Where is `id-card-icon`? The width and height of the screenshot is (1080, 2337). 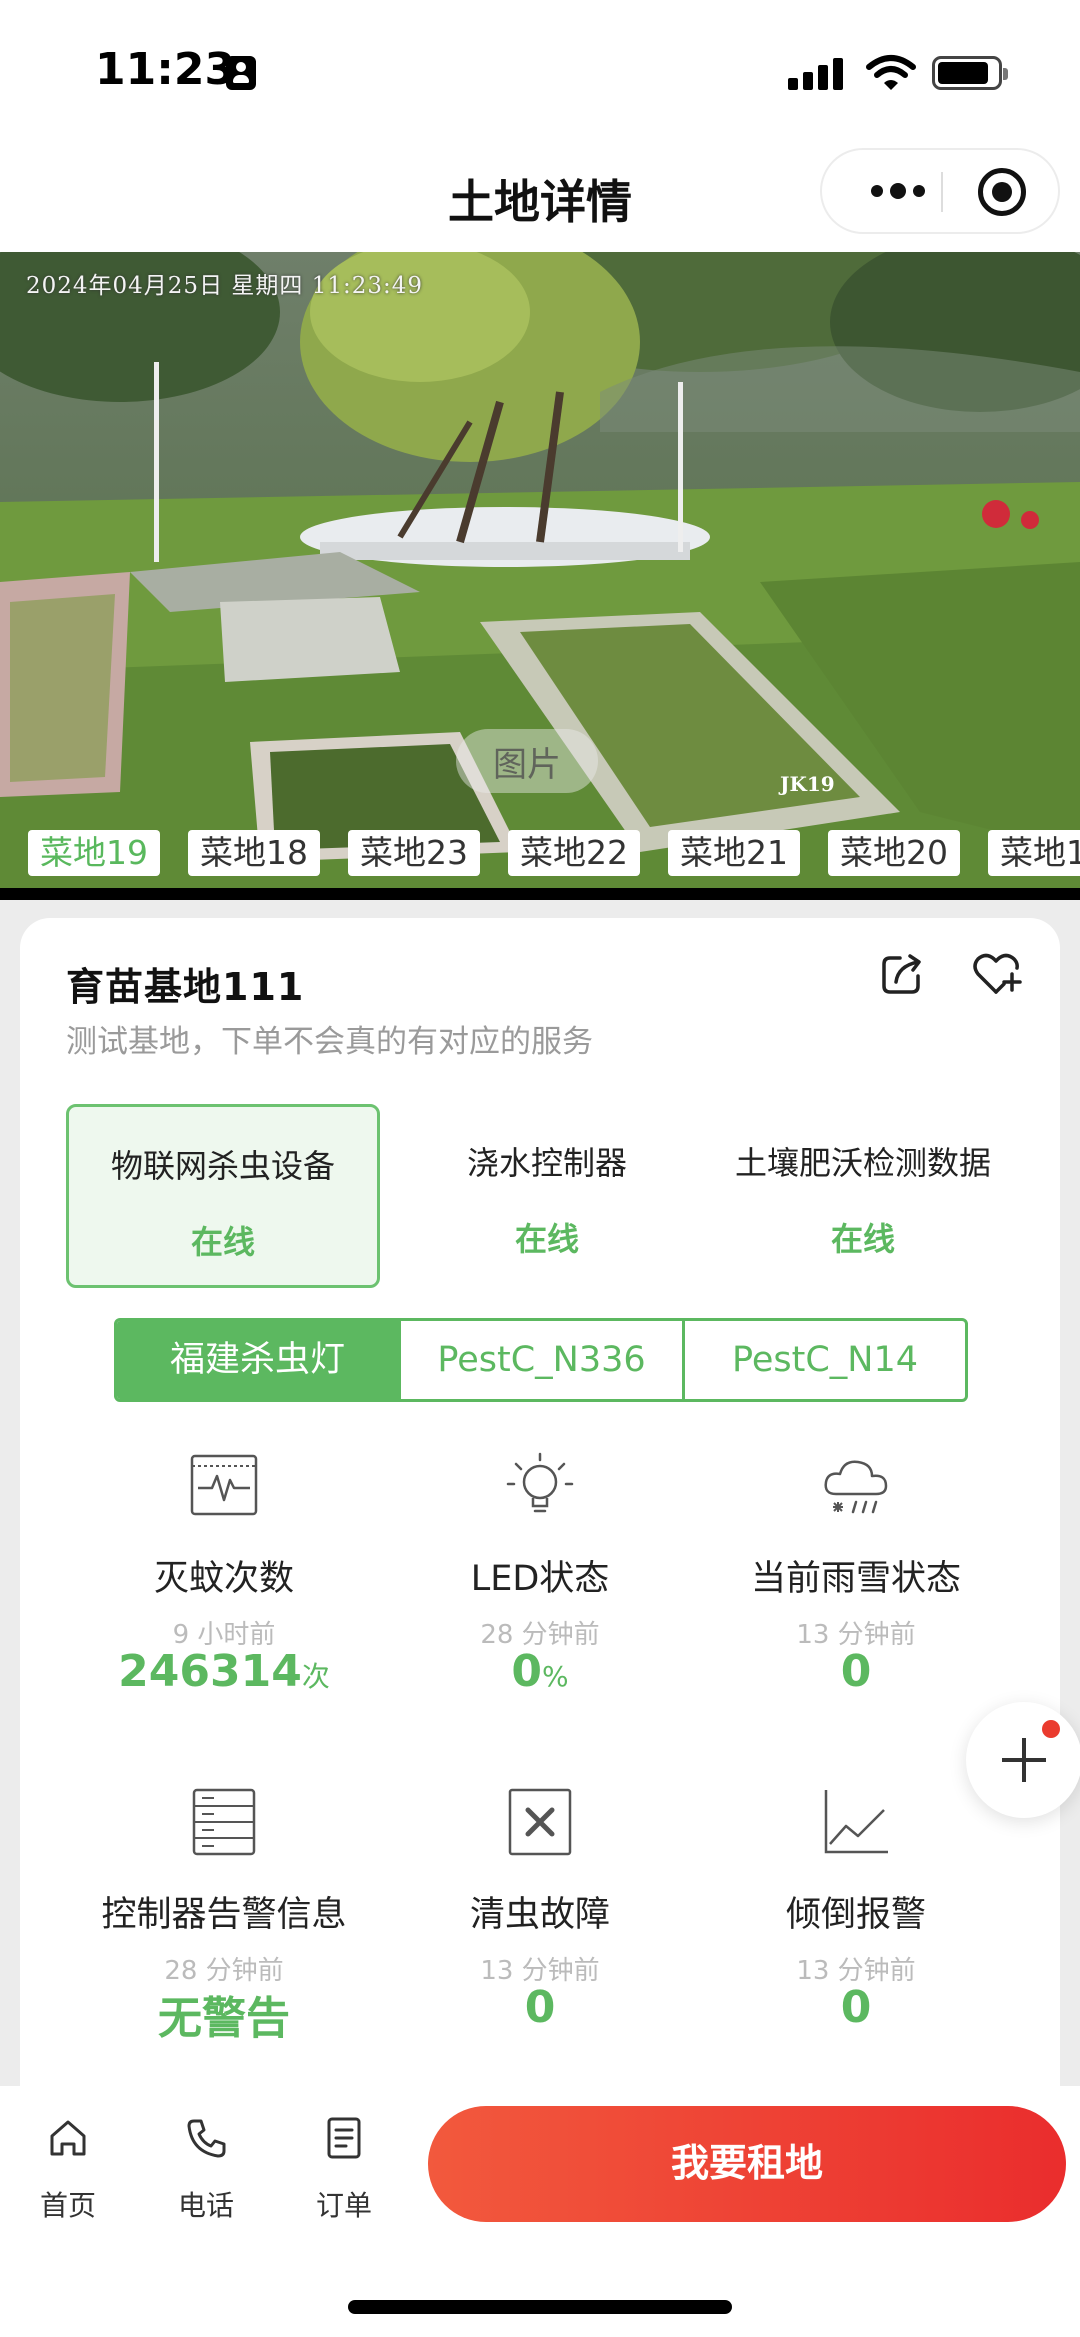 id-card-icon is located at coordinates (241, 73).